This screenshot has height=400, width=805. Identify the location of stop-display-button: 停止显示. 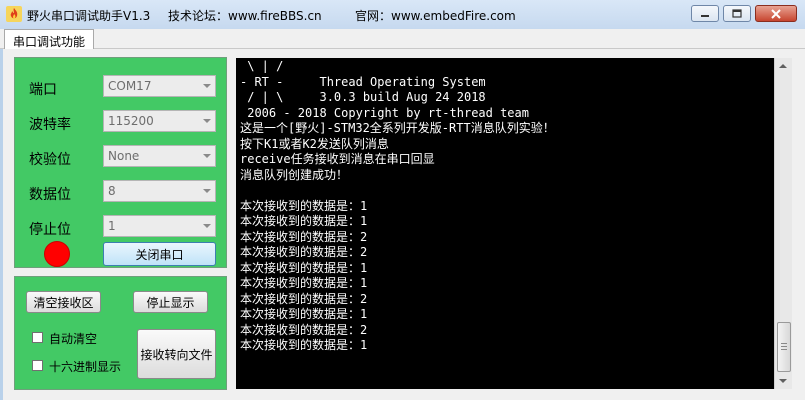
(170, 302).